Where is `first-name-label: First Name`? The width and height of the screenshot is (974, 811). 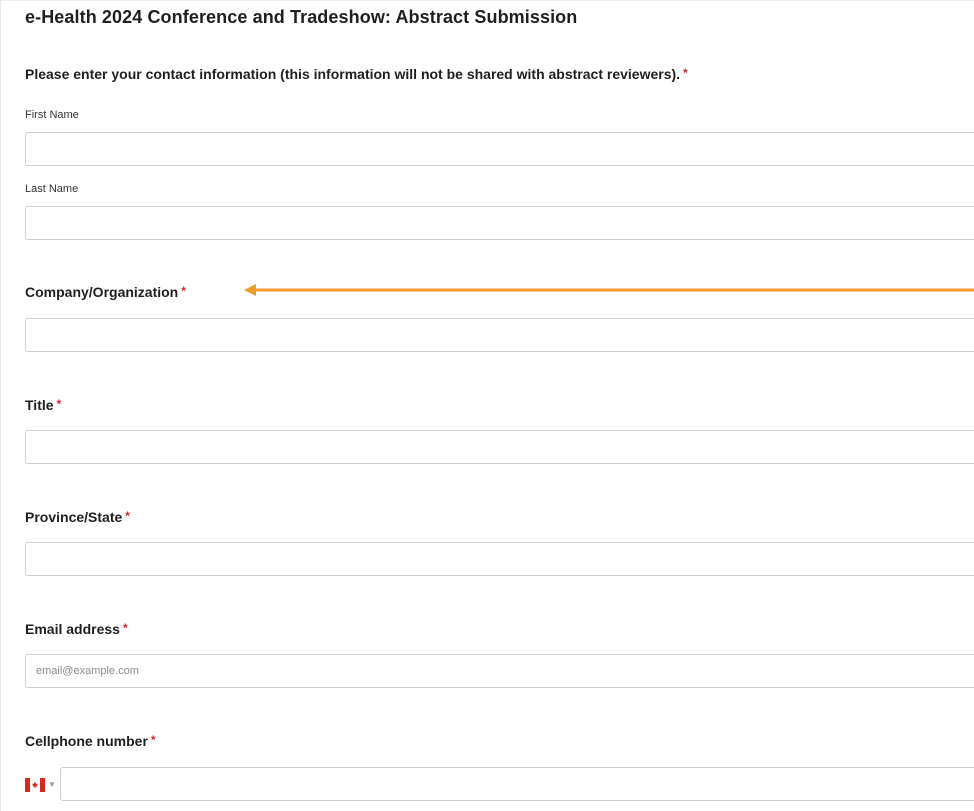 first-name-label: First Name is located at coordinates (52, 115).